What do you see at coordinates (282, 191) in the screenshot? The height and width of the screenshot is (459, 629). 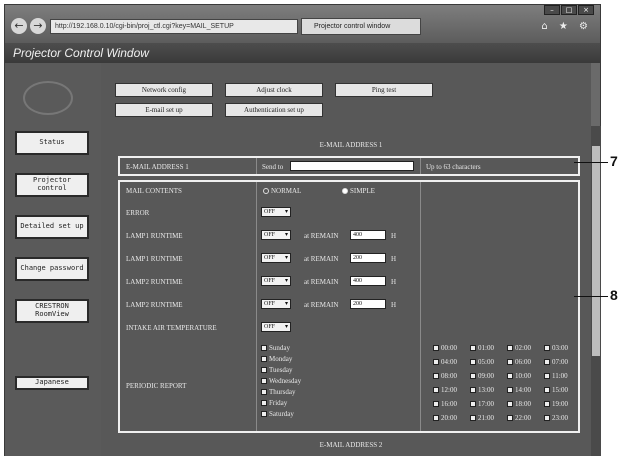 I see `radio-normal: NORMAL` at bounding box center [282, 191].